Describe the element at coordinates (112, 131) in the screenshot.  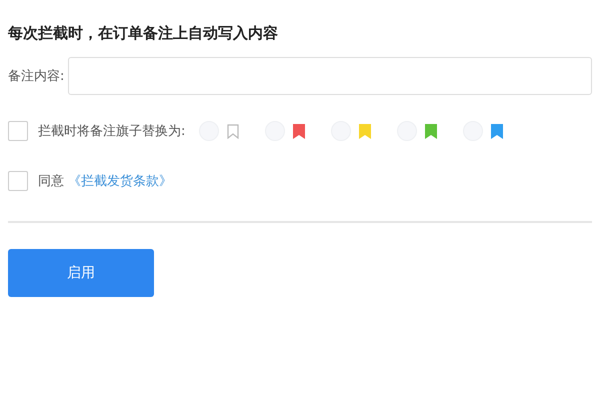
I see `option-label: 拦截时将备注旗子替换为:` at that location.